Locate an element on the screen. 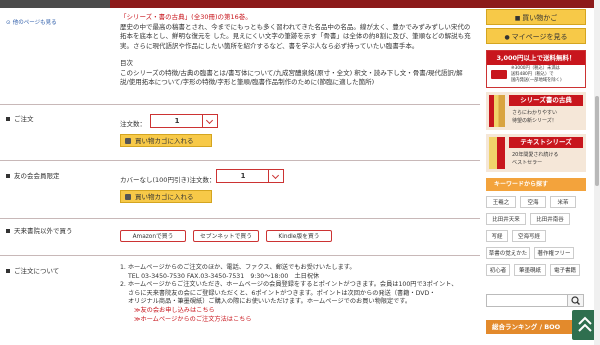  series-sub: 待望の新シリーズ！ is located at coordinates (534, 121).